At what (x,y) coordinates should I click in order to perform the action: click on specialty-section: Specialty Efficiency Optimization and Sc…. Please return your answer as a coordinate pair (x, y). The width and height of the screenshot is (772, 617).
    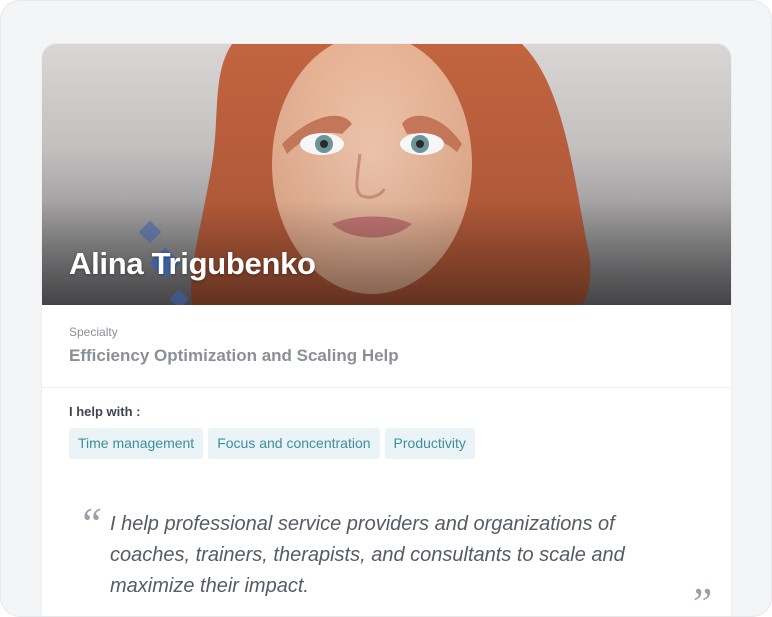
    Looking at the image, I should click on (386, 346).